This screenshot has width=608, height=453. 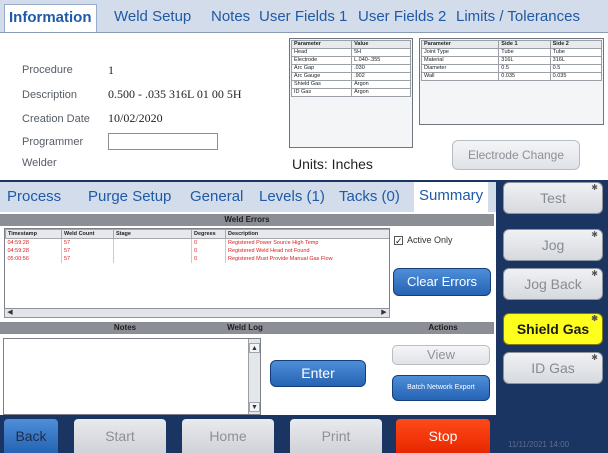 I want to click on tab-tacks: Tacks (0), so click(x=369, y=197).